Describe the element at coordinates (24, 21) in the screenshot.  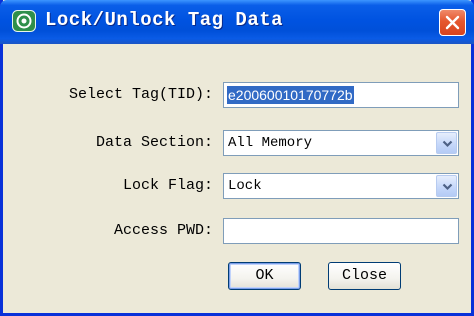
I see `app-logo-icon` at that location.